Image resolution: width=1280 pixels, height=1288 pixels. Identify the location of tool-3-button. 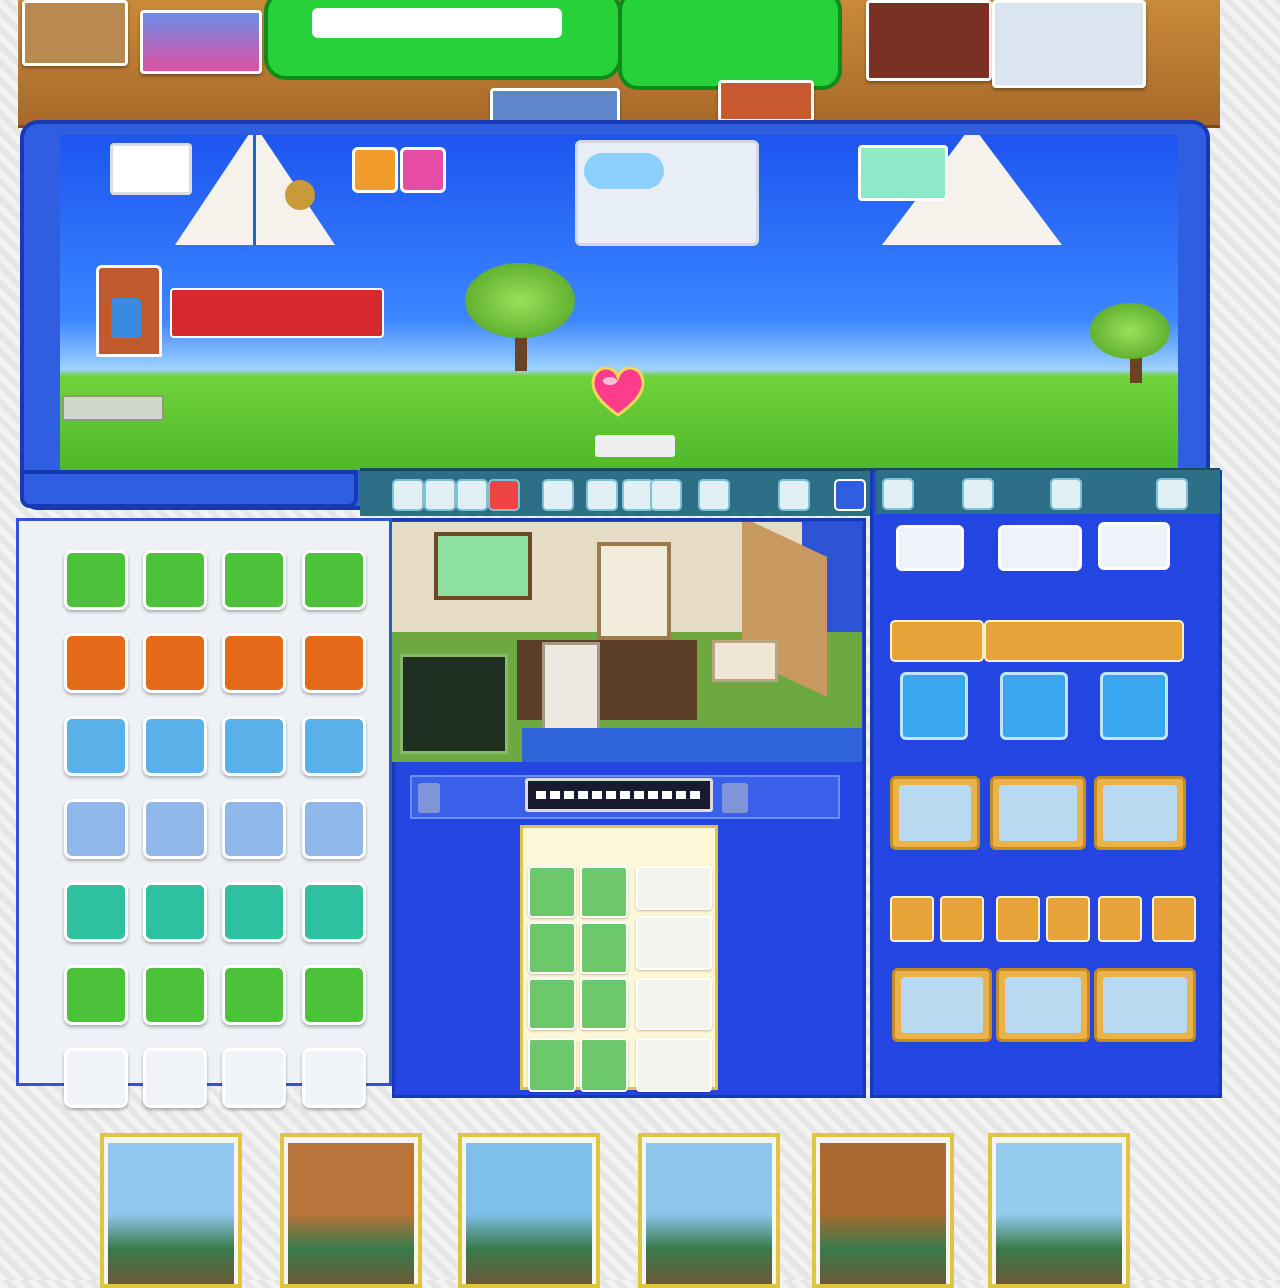
(472, 495).